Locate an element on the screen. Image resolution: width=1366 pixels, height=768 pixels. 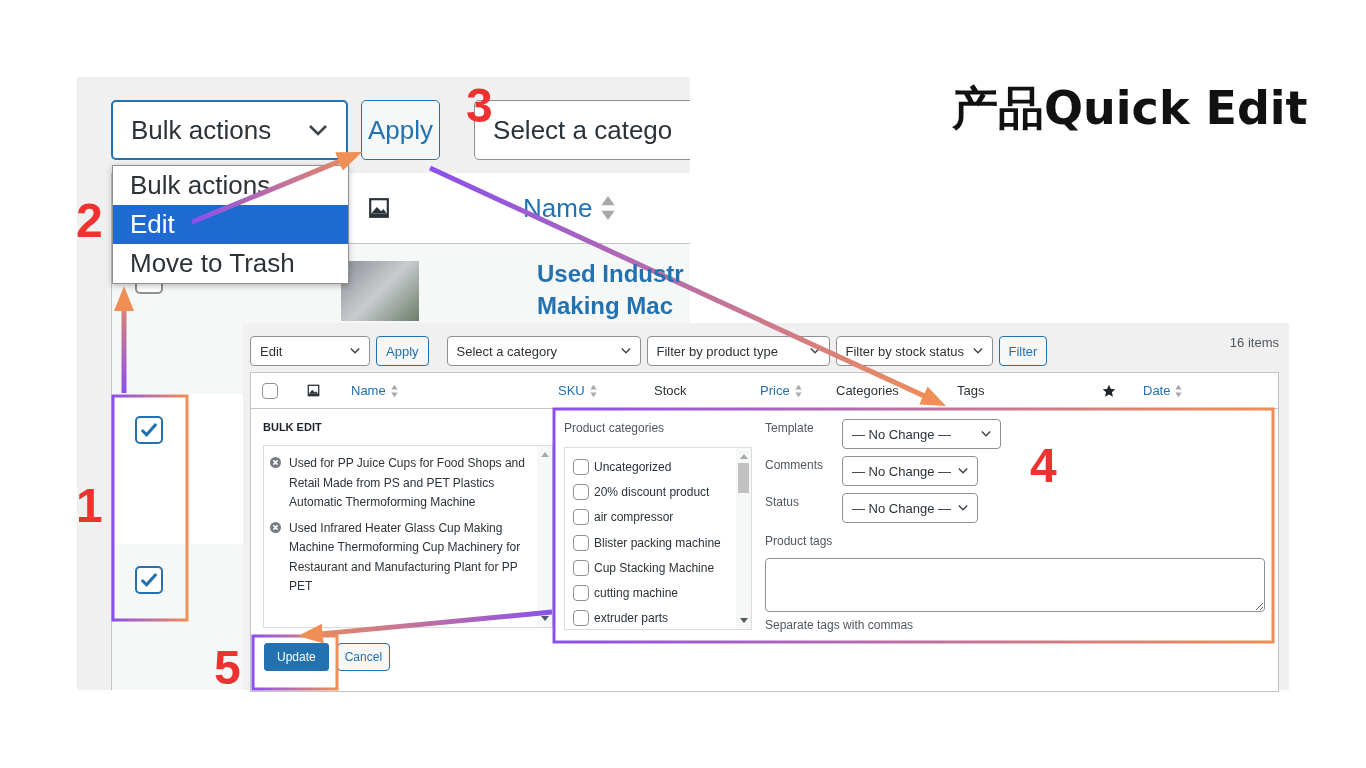
field-label: Template is located at coordinates (790, 428).